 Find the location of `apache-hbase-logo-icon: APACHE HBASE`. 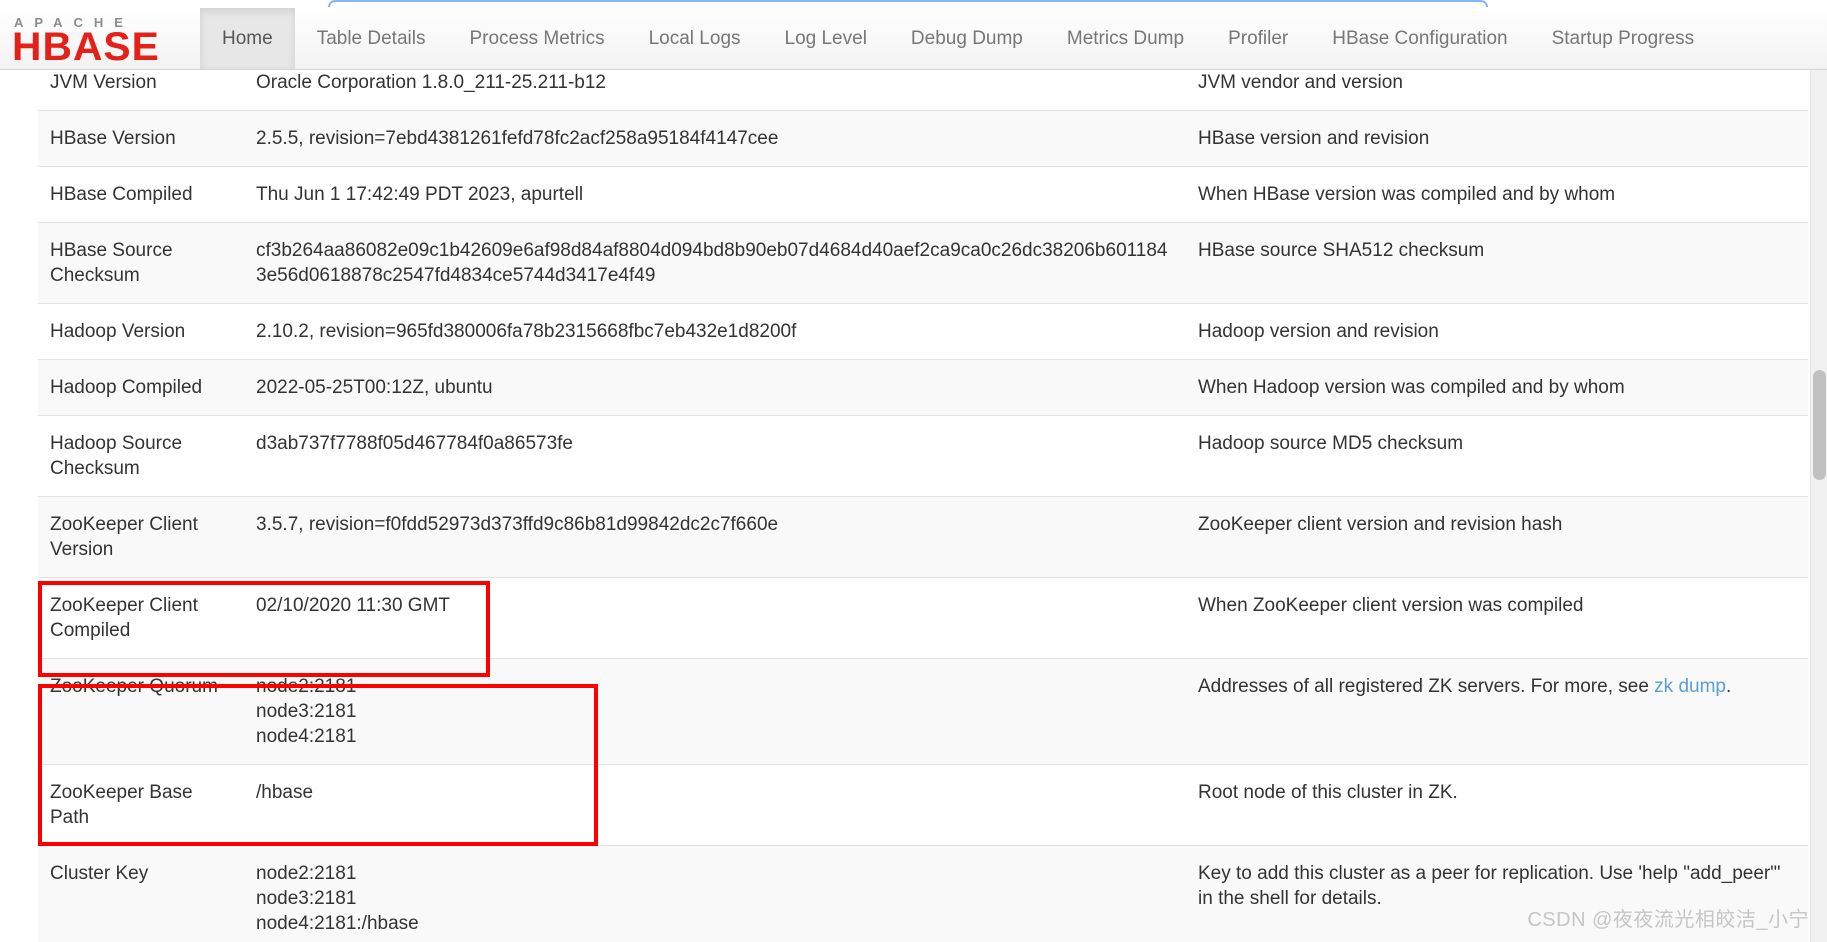

apache-hbase-logo-icon: APACHE HBASE is located at coordinates (86, 40).